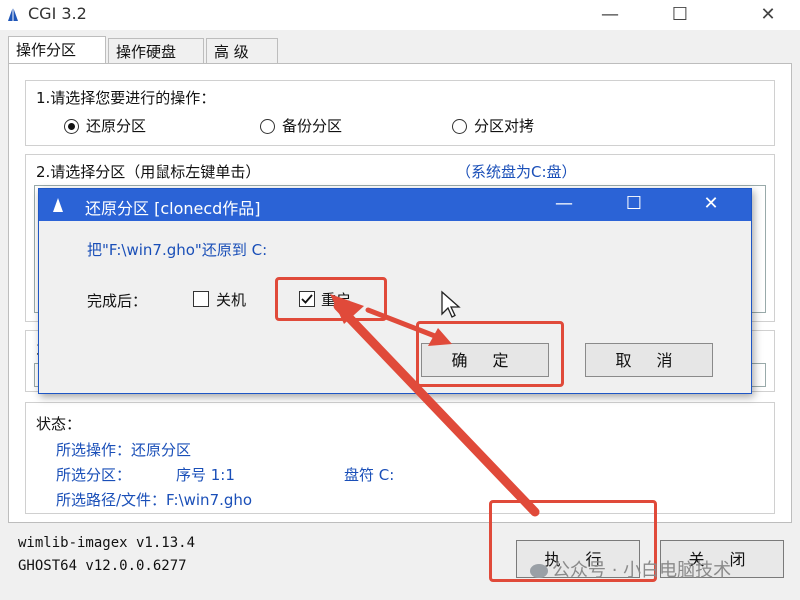  I want to click on dialog-title: 还原分区 [clonecd作品], so click(173, 208).